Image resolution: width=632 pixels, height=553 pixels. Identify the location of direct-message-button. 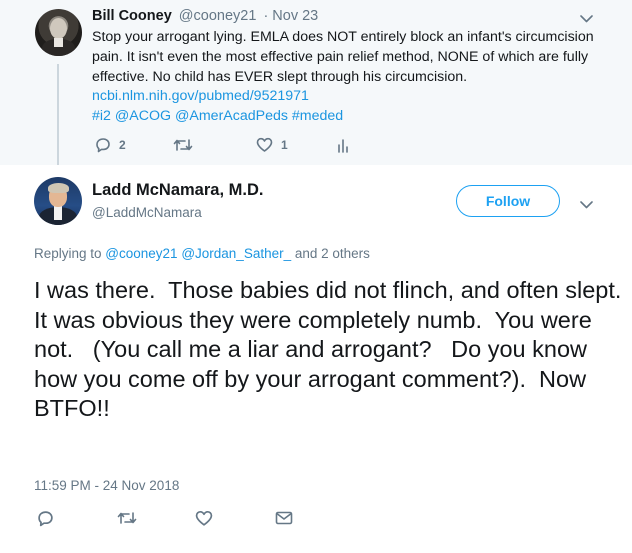
(284, 518).